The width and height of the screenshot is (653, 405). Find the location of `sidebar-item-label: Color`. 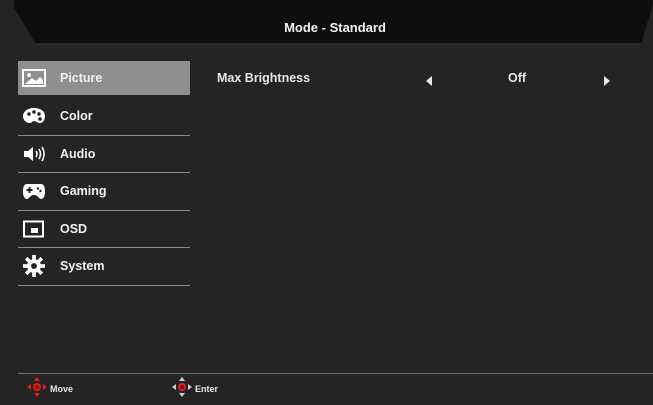

sidebar-item-label: Color is located at coordinates (76, 116).